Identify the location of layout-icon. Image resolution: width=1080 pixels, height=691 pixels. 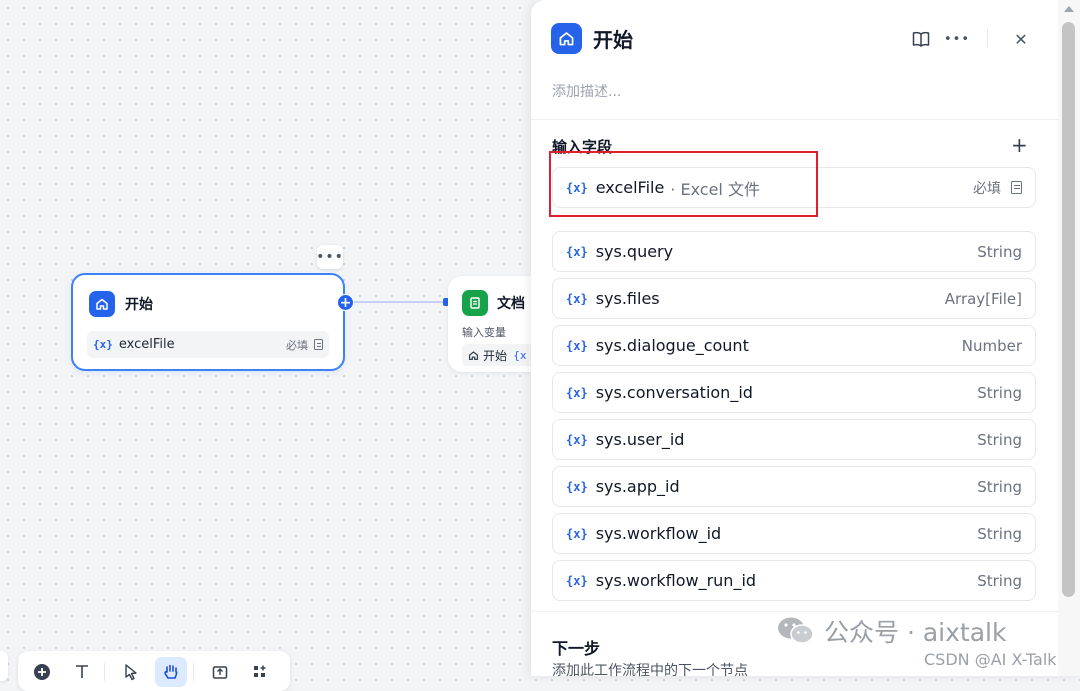
(260, 671).